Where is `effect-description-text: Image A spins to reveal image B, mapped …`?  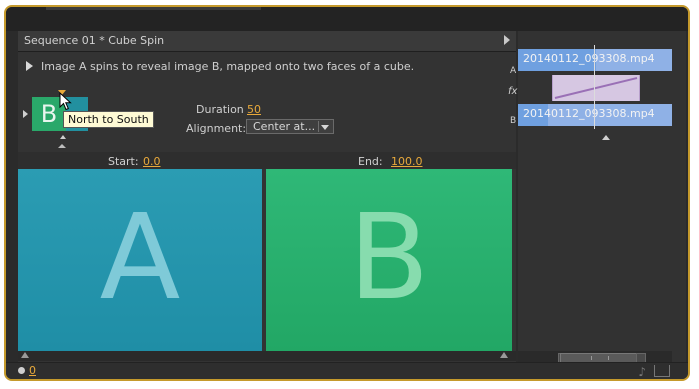
effect-description-text: Image A spins to reveal image B, mapped … is located at coordinates (228, 66).